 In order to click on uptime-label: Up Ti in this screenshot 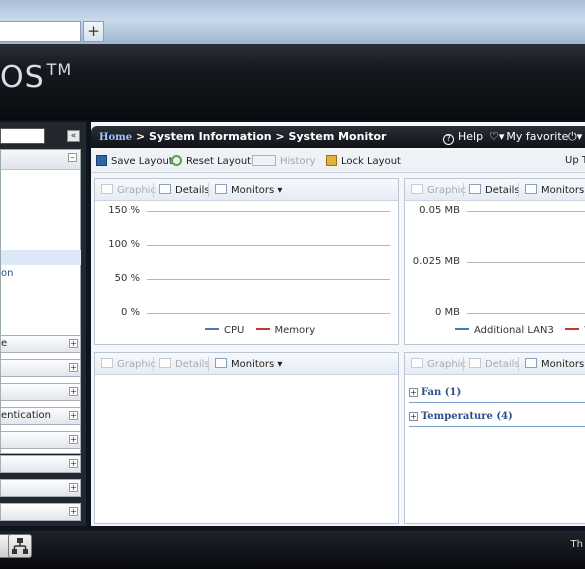, I will do `click(575, 160)`.